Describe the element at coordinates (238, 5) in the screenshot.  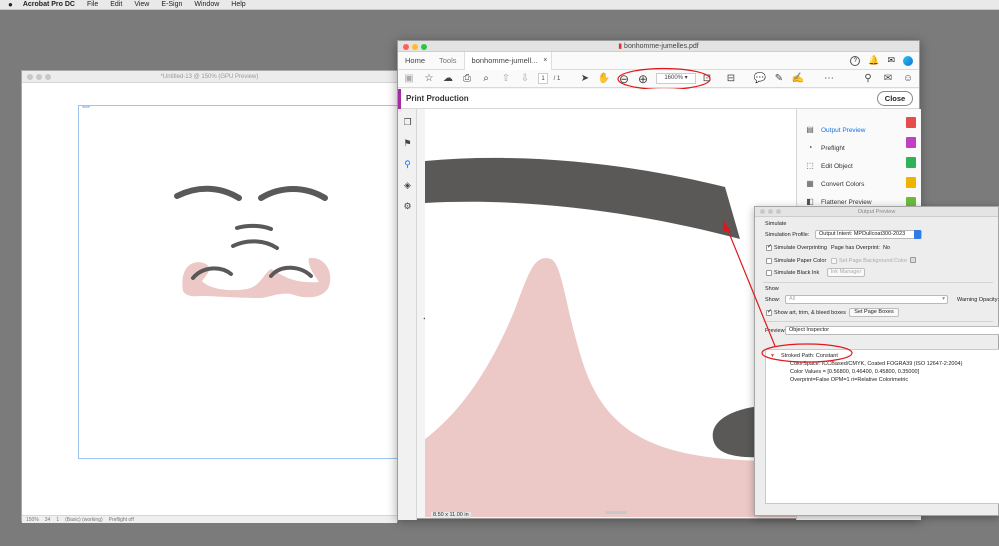
I see `menu-help: Help` at that location.